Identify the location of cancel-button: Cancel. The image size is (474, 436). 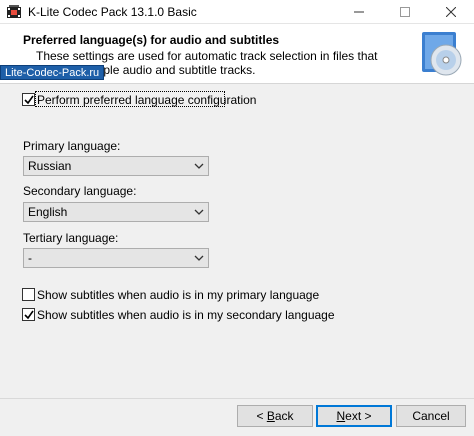
(431, 416).